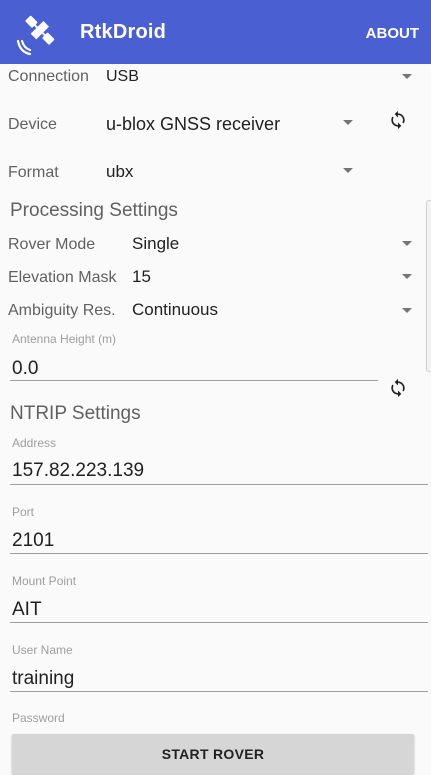  Describe the element at coordinates (78, 471) in the screenshot. I see `address-input: 157.82.223.139` at that location.